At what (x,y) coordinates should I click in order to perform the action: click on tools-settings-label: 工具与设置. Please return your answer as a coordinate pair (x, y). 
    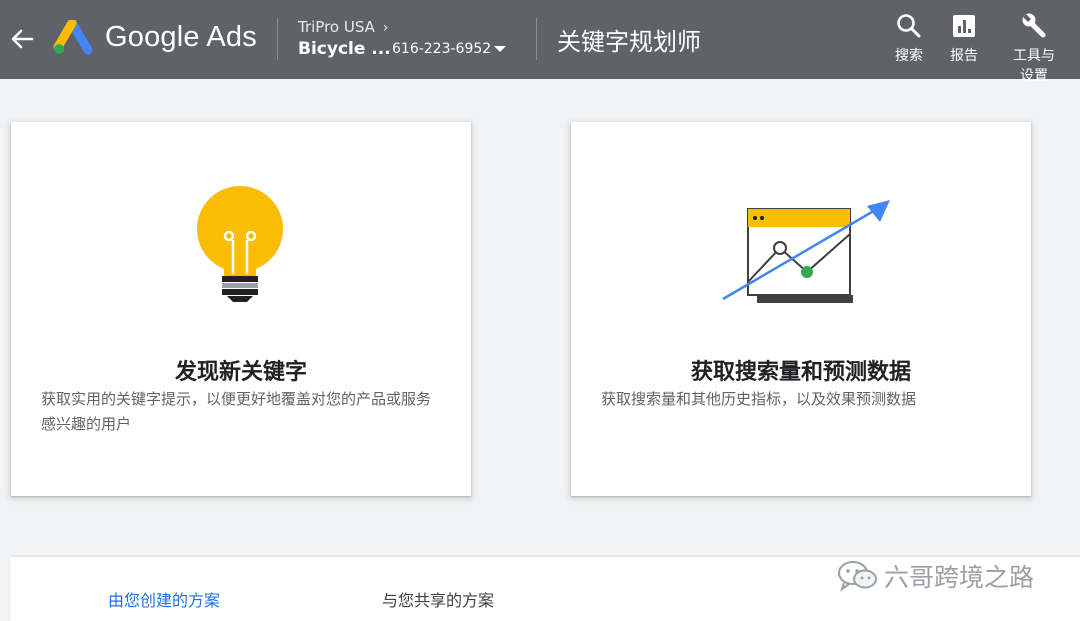
    Looking at the image, I should click on (1034, 66).